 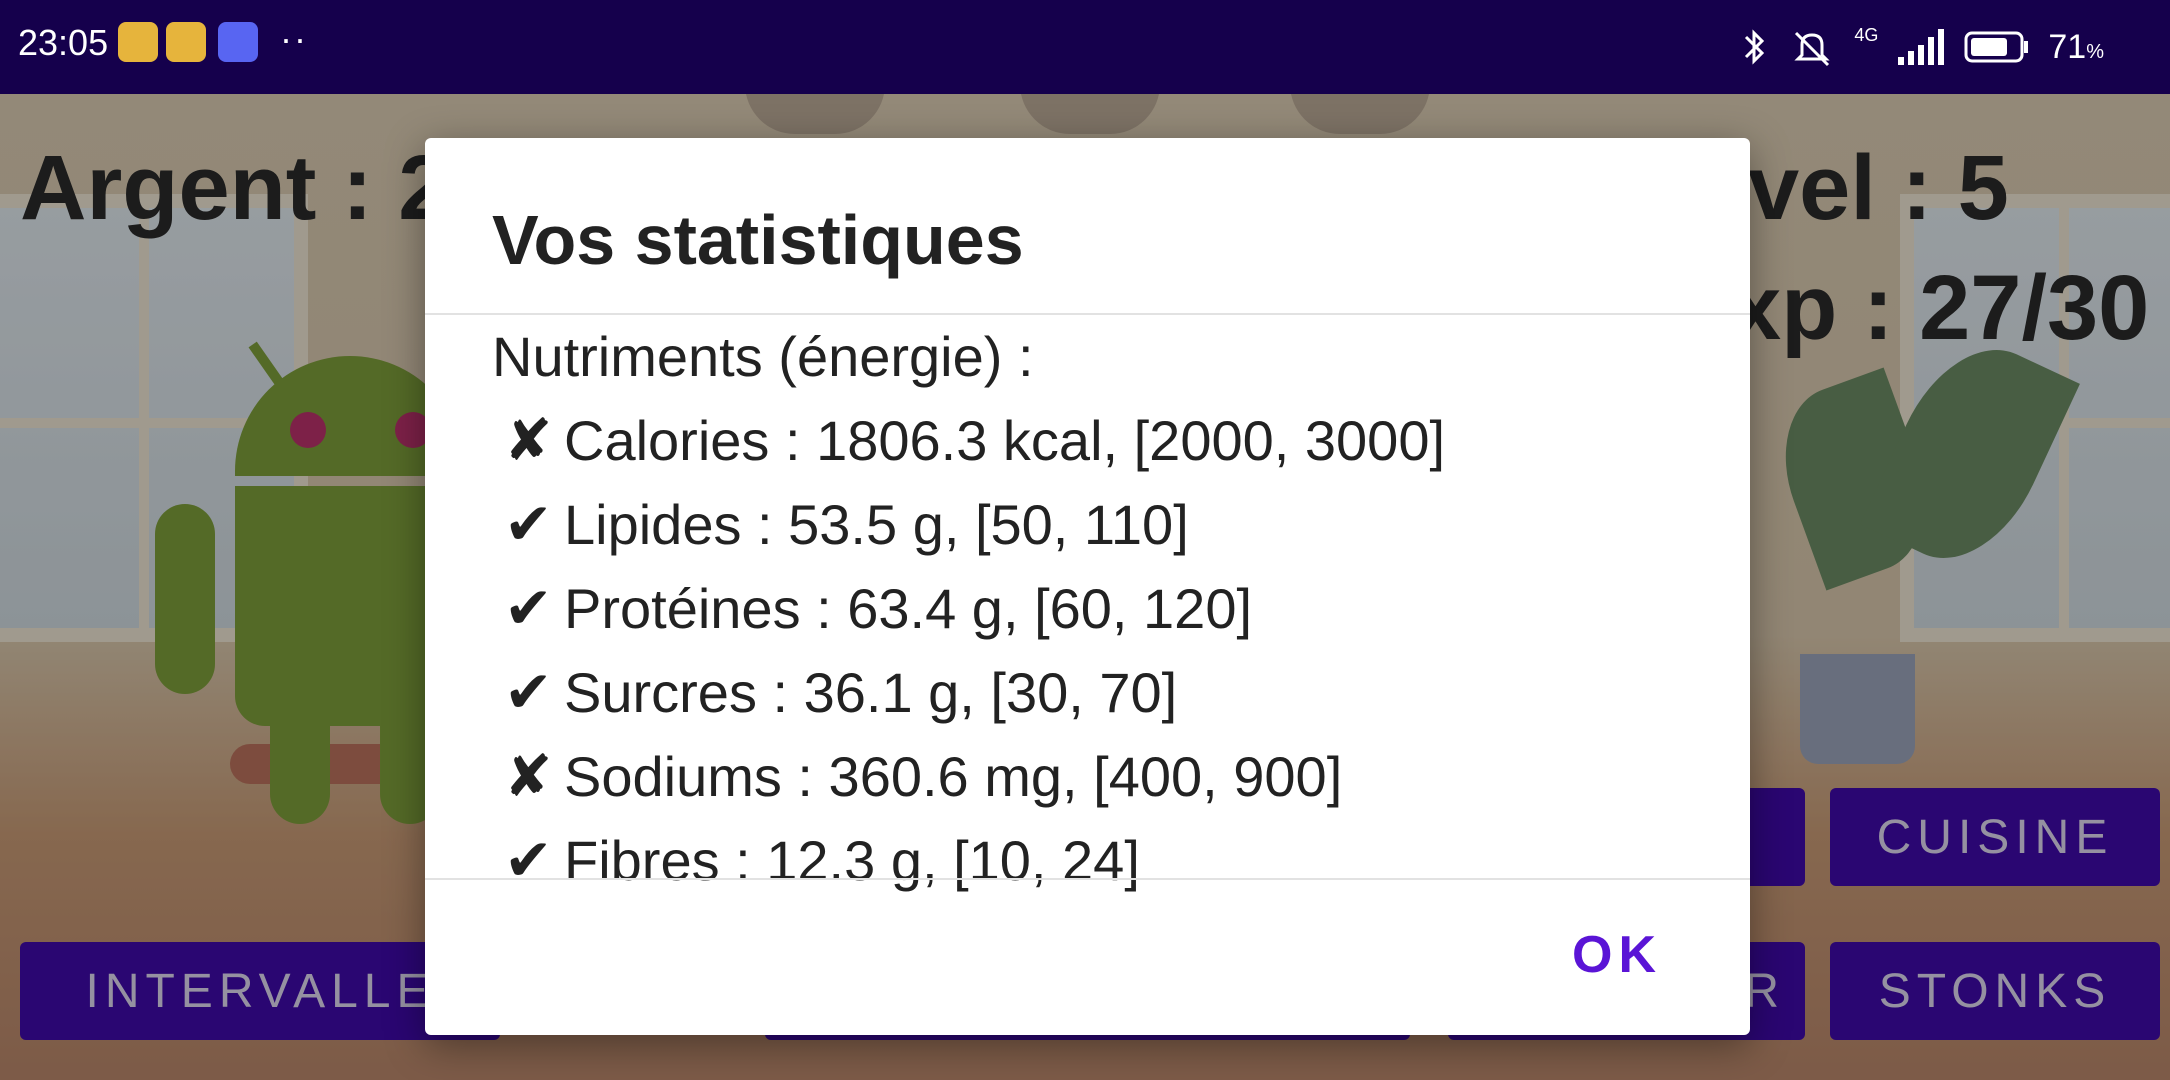 I want to click on stat-calories: ✘ Calories : 1806.3 kcal, [2000, 3000], so click(x=974, y=441).